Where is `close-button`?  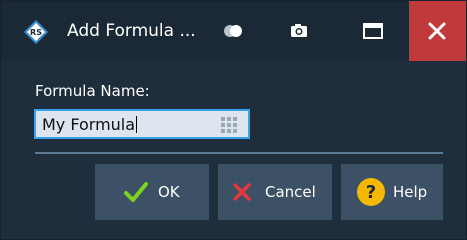 close-button is located at coordinates (437, 31).